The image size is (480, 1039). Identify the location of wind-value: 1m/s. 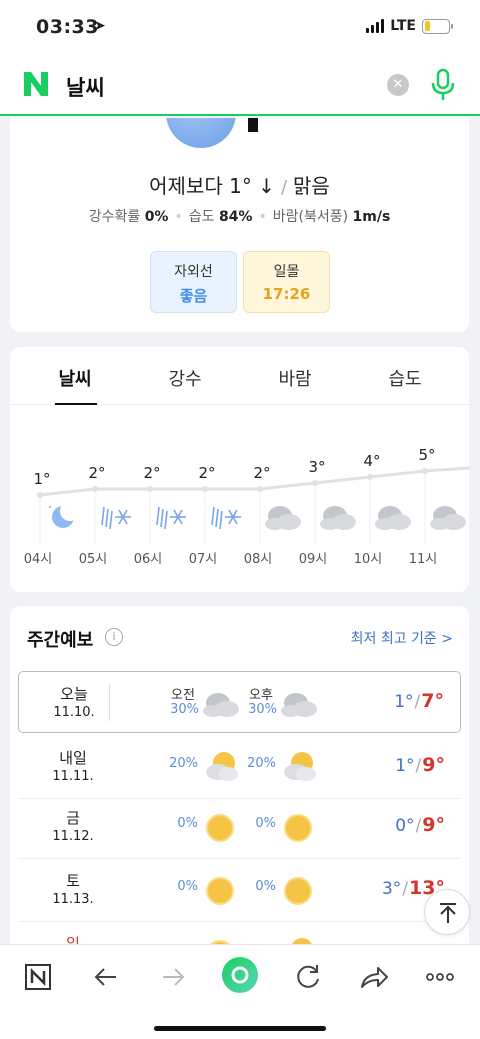
(371, 217).